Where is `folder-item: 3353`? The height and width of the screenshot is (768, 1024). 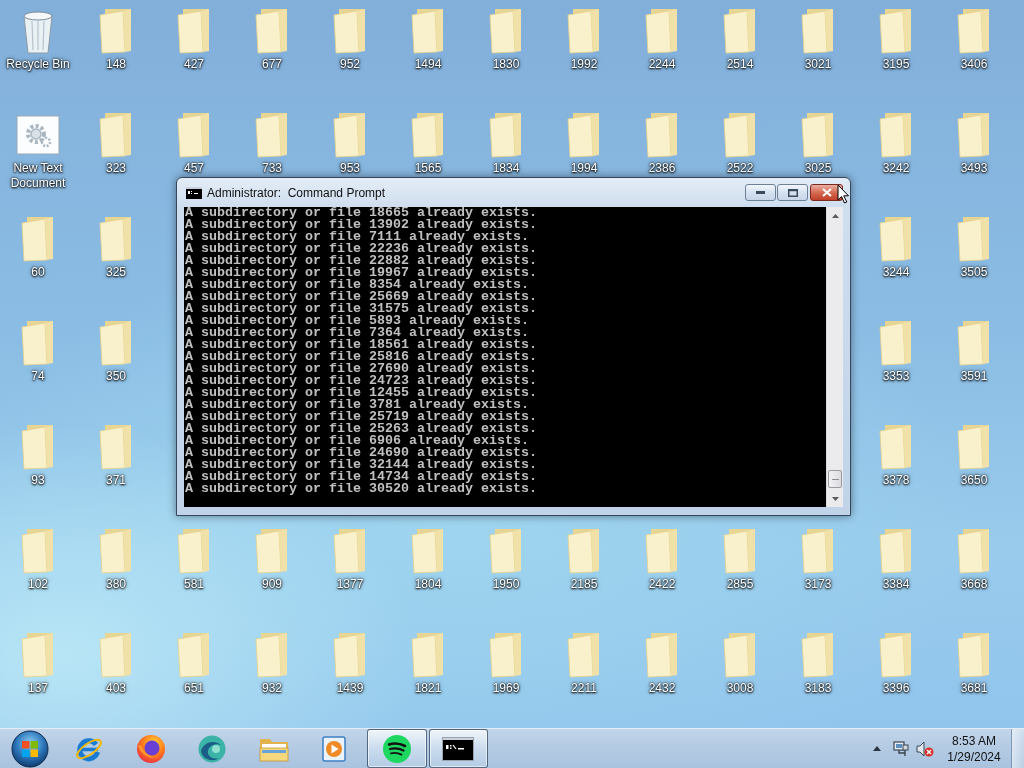
folder-item: 3353 is located at coordinates (896, 350).